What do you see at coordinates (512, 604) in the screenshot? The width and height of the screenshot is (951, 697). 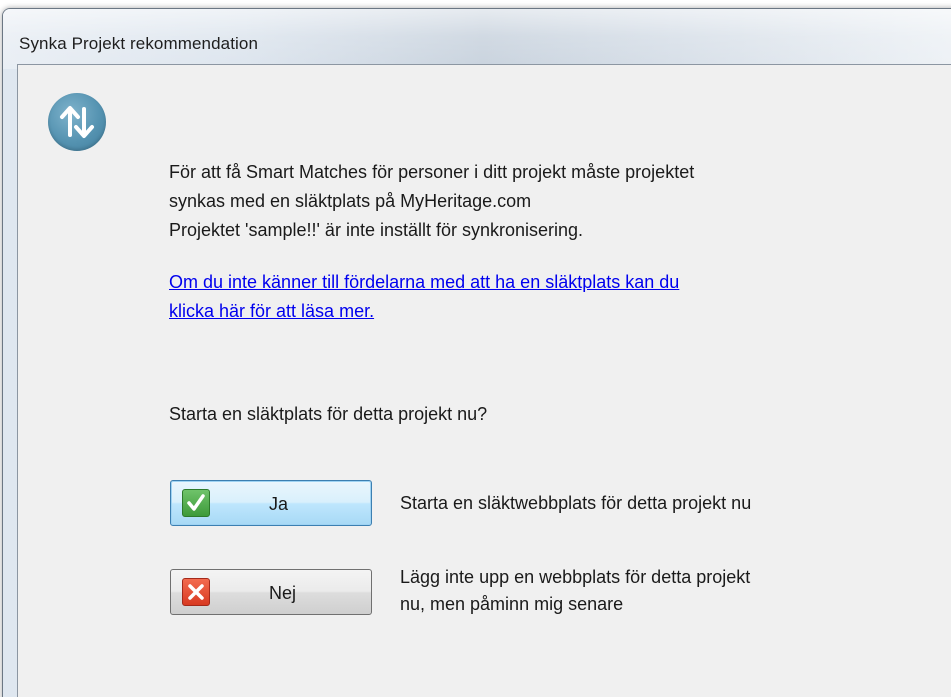 I see `no-description-line: nu, men påminn mig senare` at bounding box center [512, 604].